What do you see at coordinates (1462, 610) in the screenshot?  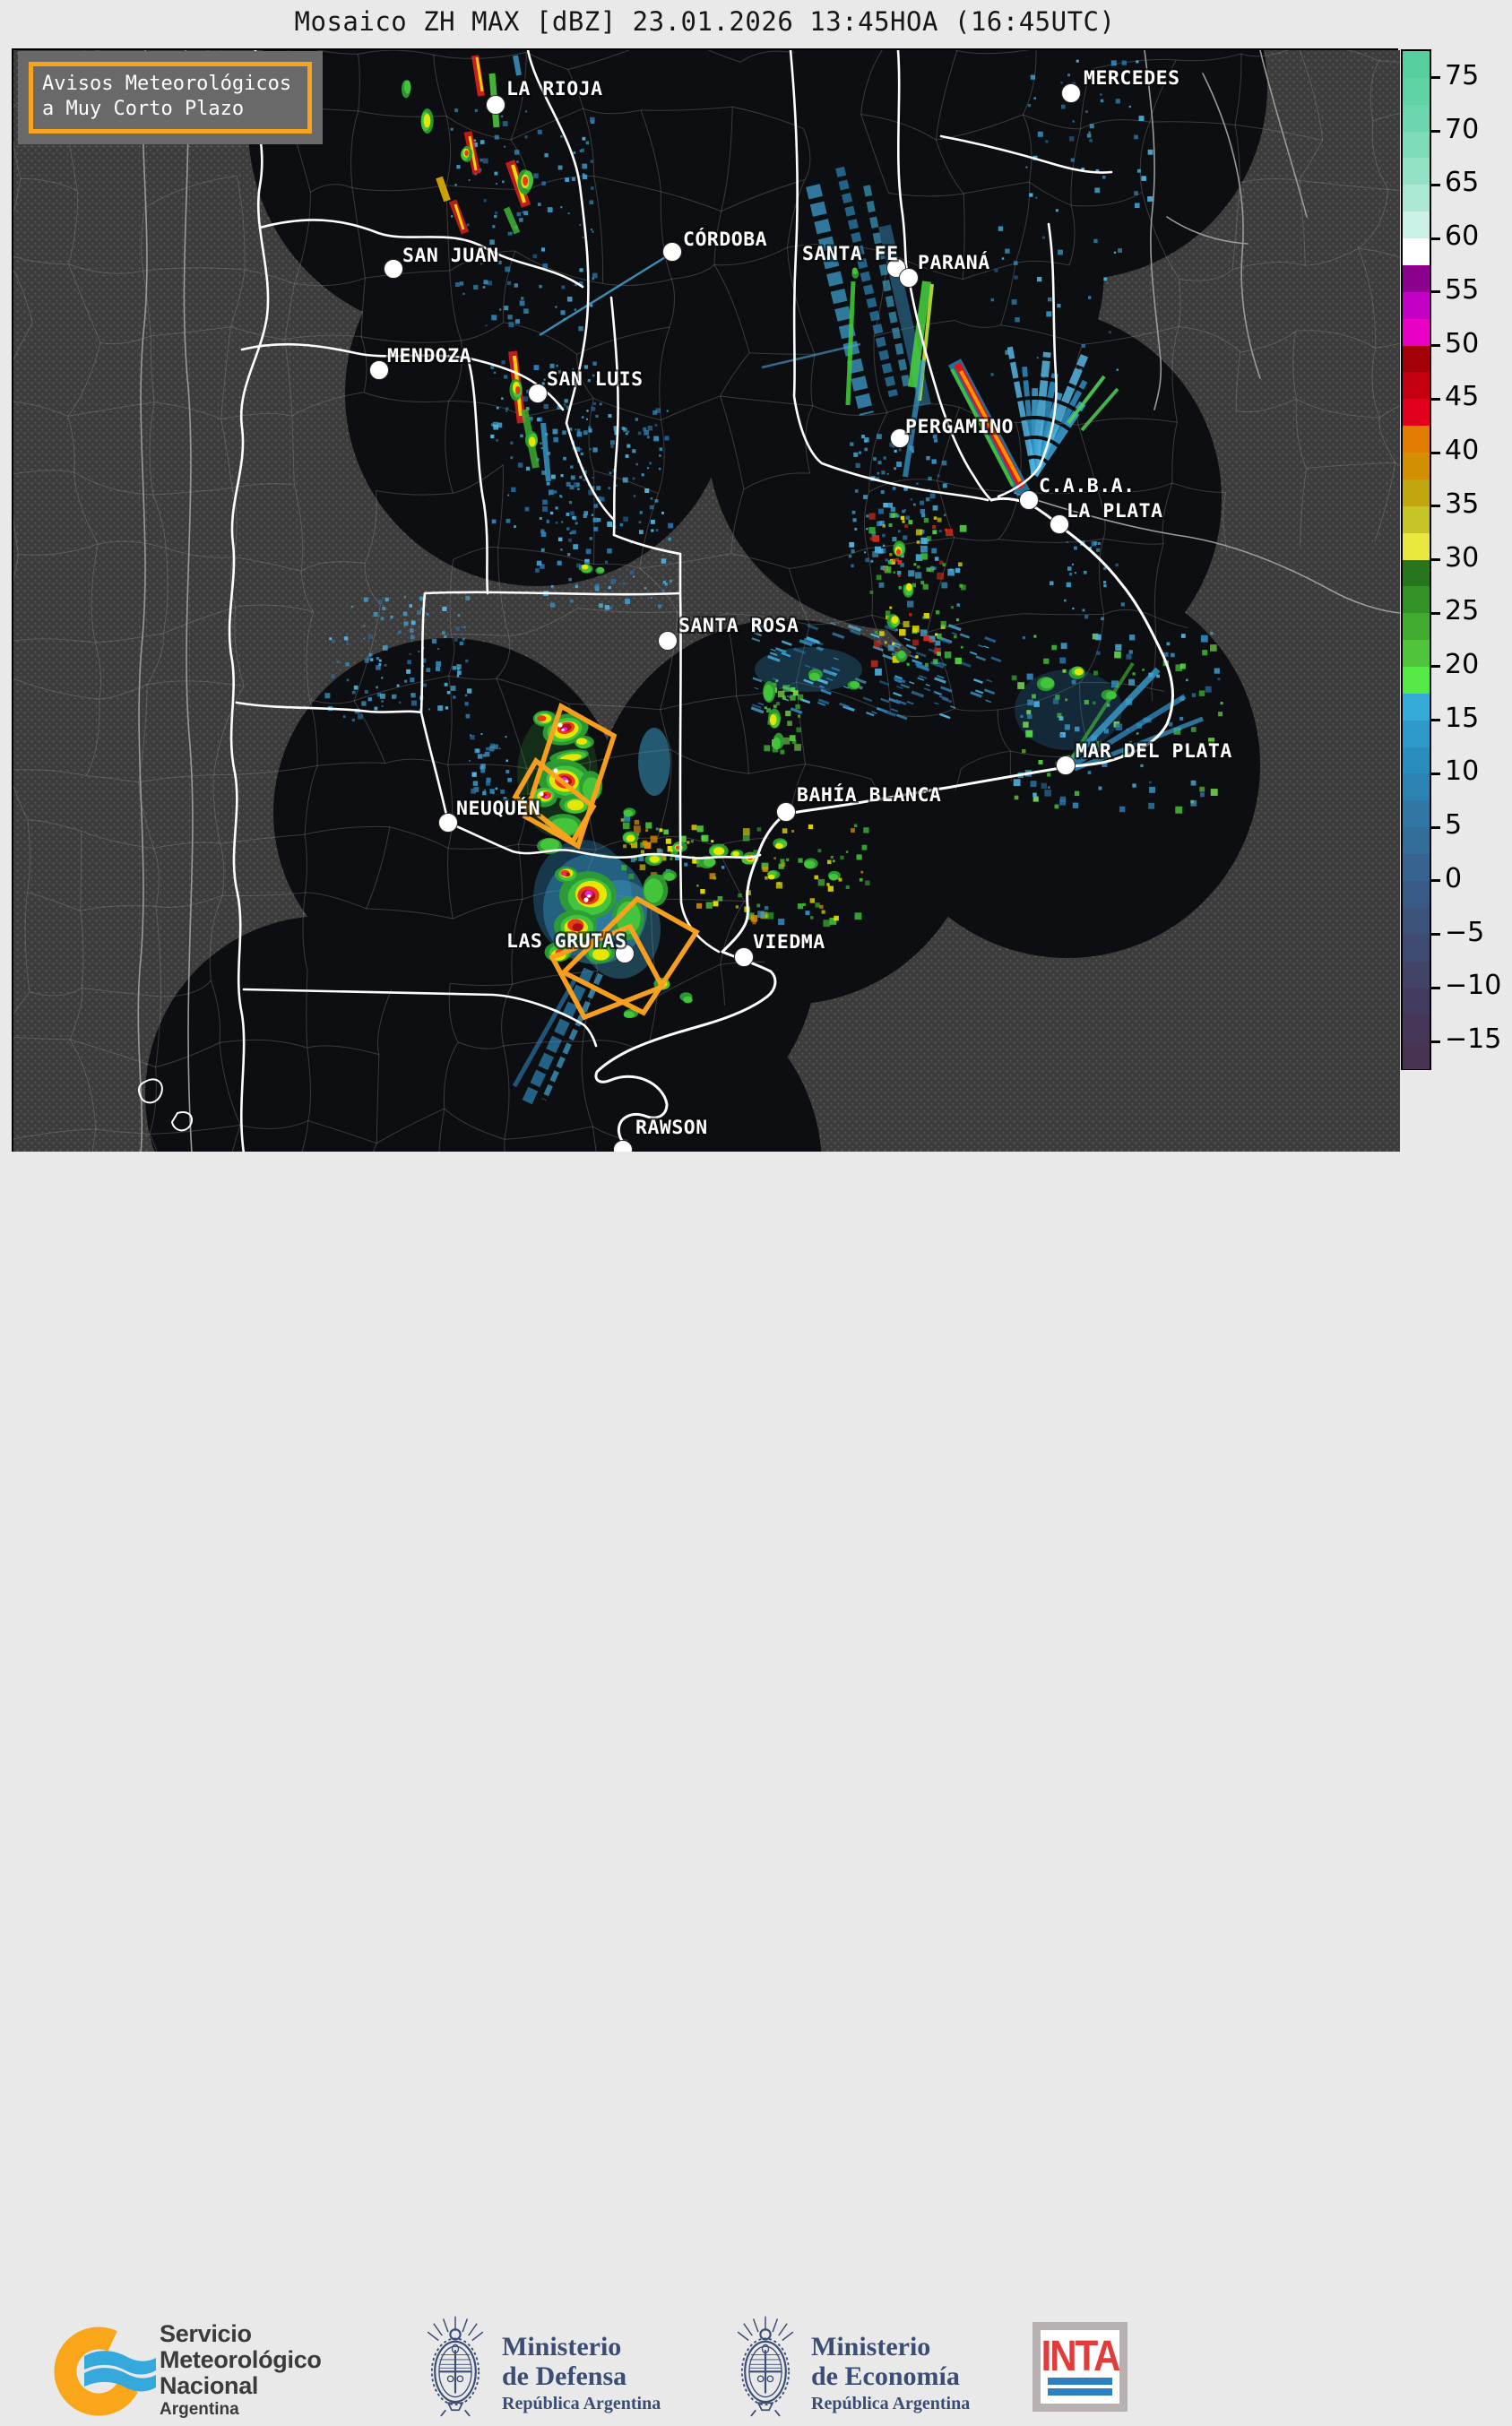 I see `colorbar-tick-label: 25` at bounding box center [1462, 610].